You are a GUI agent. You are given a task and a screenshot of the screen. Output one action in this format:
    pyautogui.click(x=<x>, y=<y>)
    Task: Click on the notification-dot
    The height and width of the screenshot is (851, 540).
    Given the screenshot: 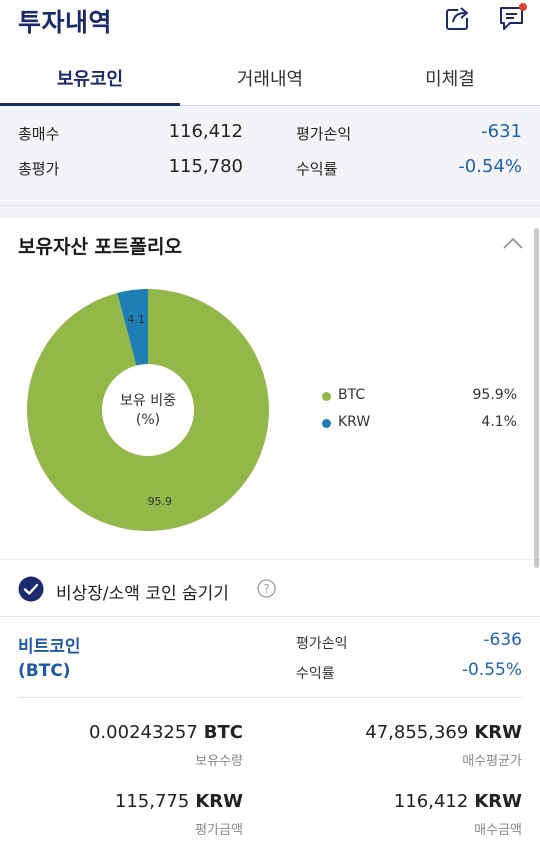 What is the action you would take?
    pyautogui.click(x=523, y=7)
    